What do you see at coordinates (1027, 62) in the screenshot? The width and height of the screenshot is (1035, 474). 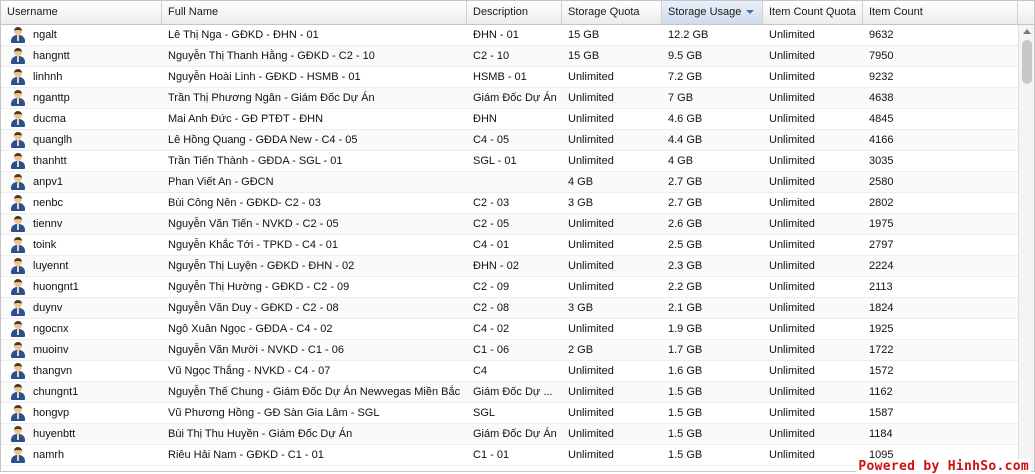 I see `scrollbar-thumb` at bounding box center [1027, 62].